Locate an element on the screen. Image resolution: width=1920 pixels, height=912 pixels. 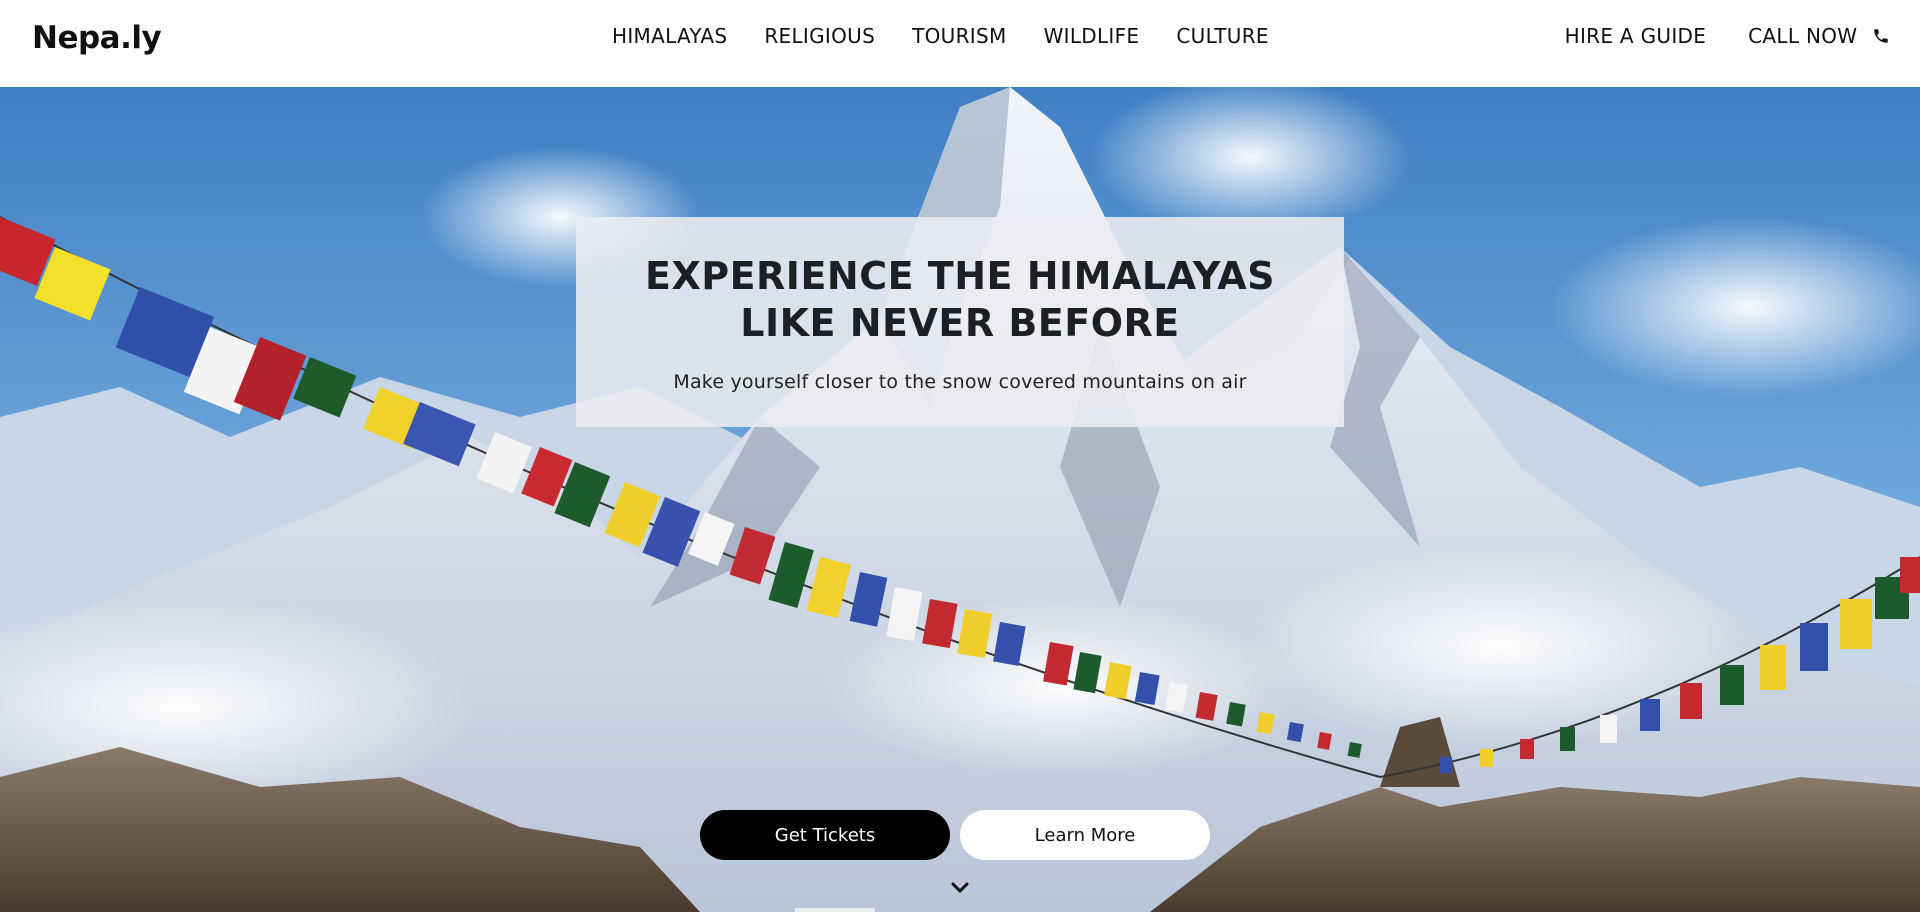
learn-more-button: Learn More is located at coordinates (1085, 835).